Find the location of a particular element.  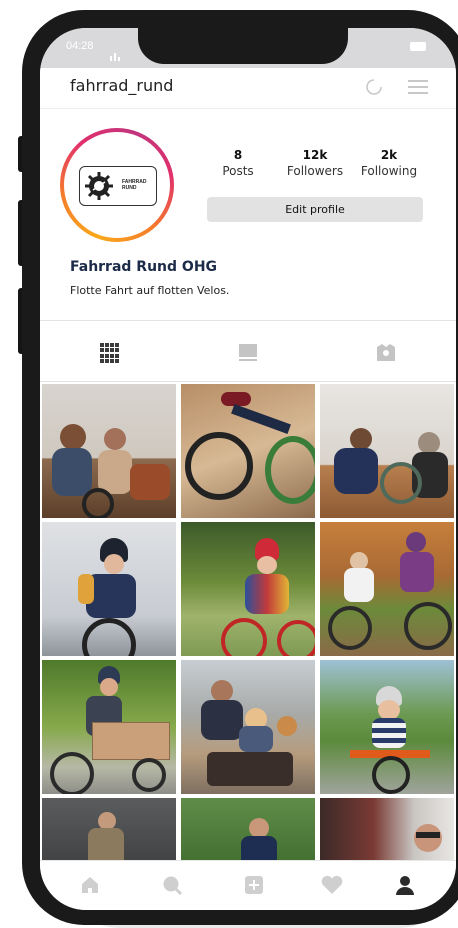

hamburger-menu-icon is located at coordinates (418, 89).